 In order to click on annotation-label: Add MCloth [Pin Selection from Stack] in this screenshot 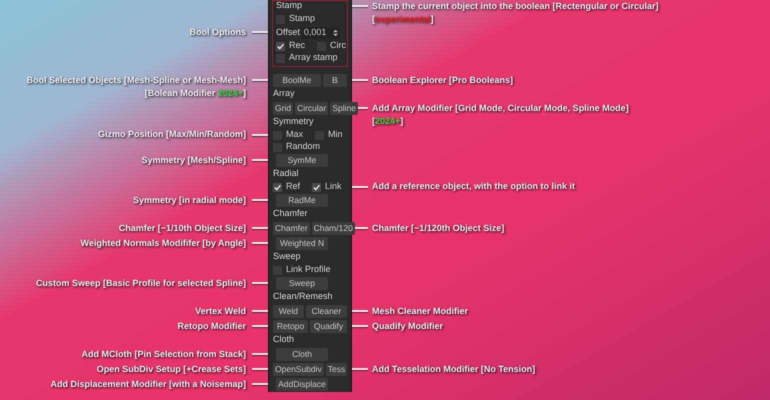, I will do `click(163, 354)`.